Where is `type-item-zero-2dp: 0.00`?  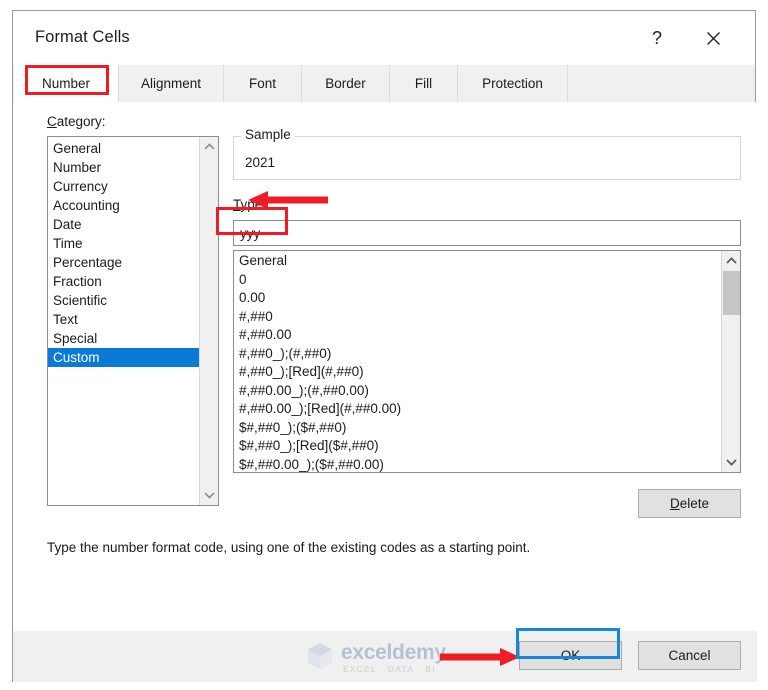
type-item-zero-2dp: 0.00 is located at coordinates (477, 298).